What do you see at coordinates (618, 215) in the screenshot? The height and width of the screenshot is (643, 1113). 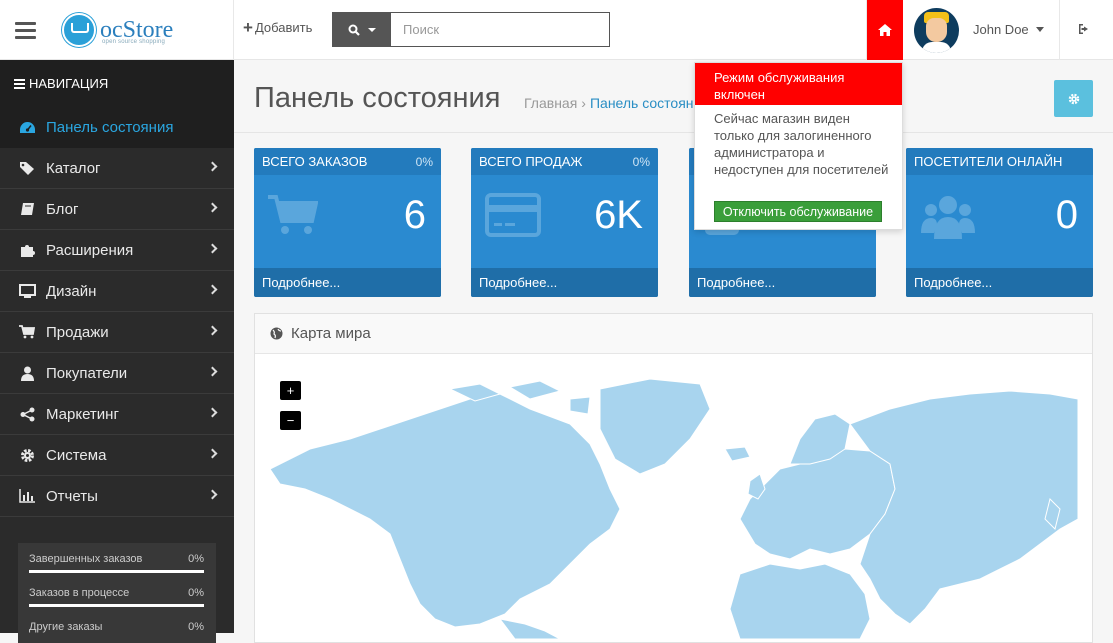 I see `tile-value: 6K` at bounding box center [618, 215].